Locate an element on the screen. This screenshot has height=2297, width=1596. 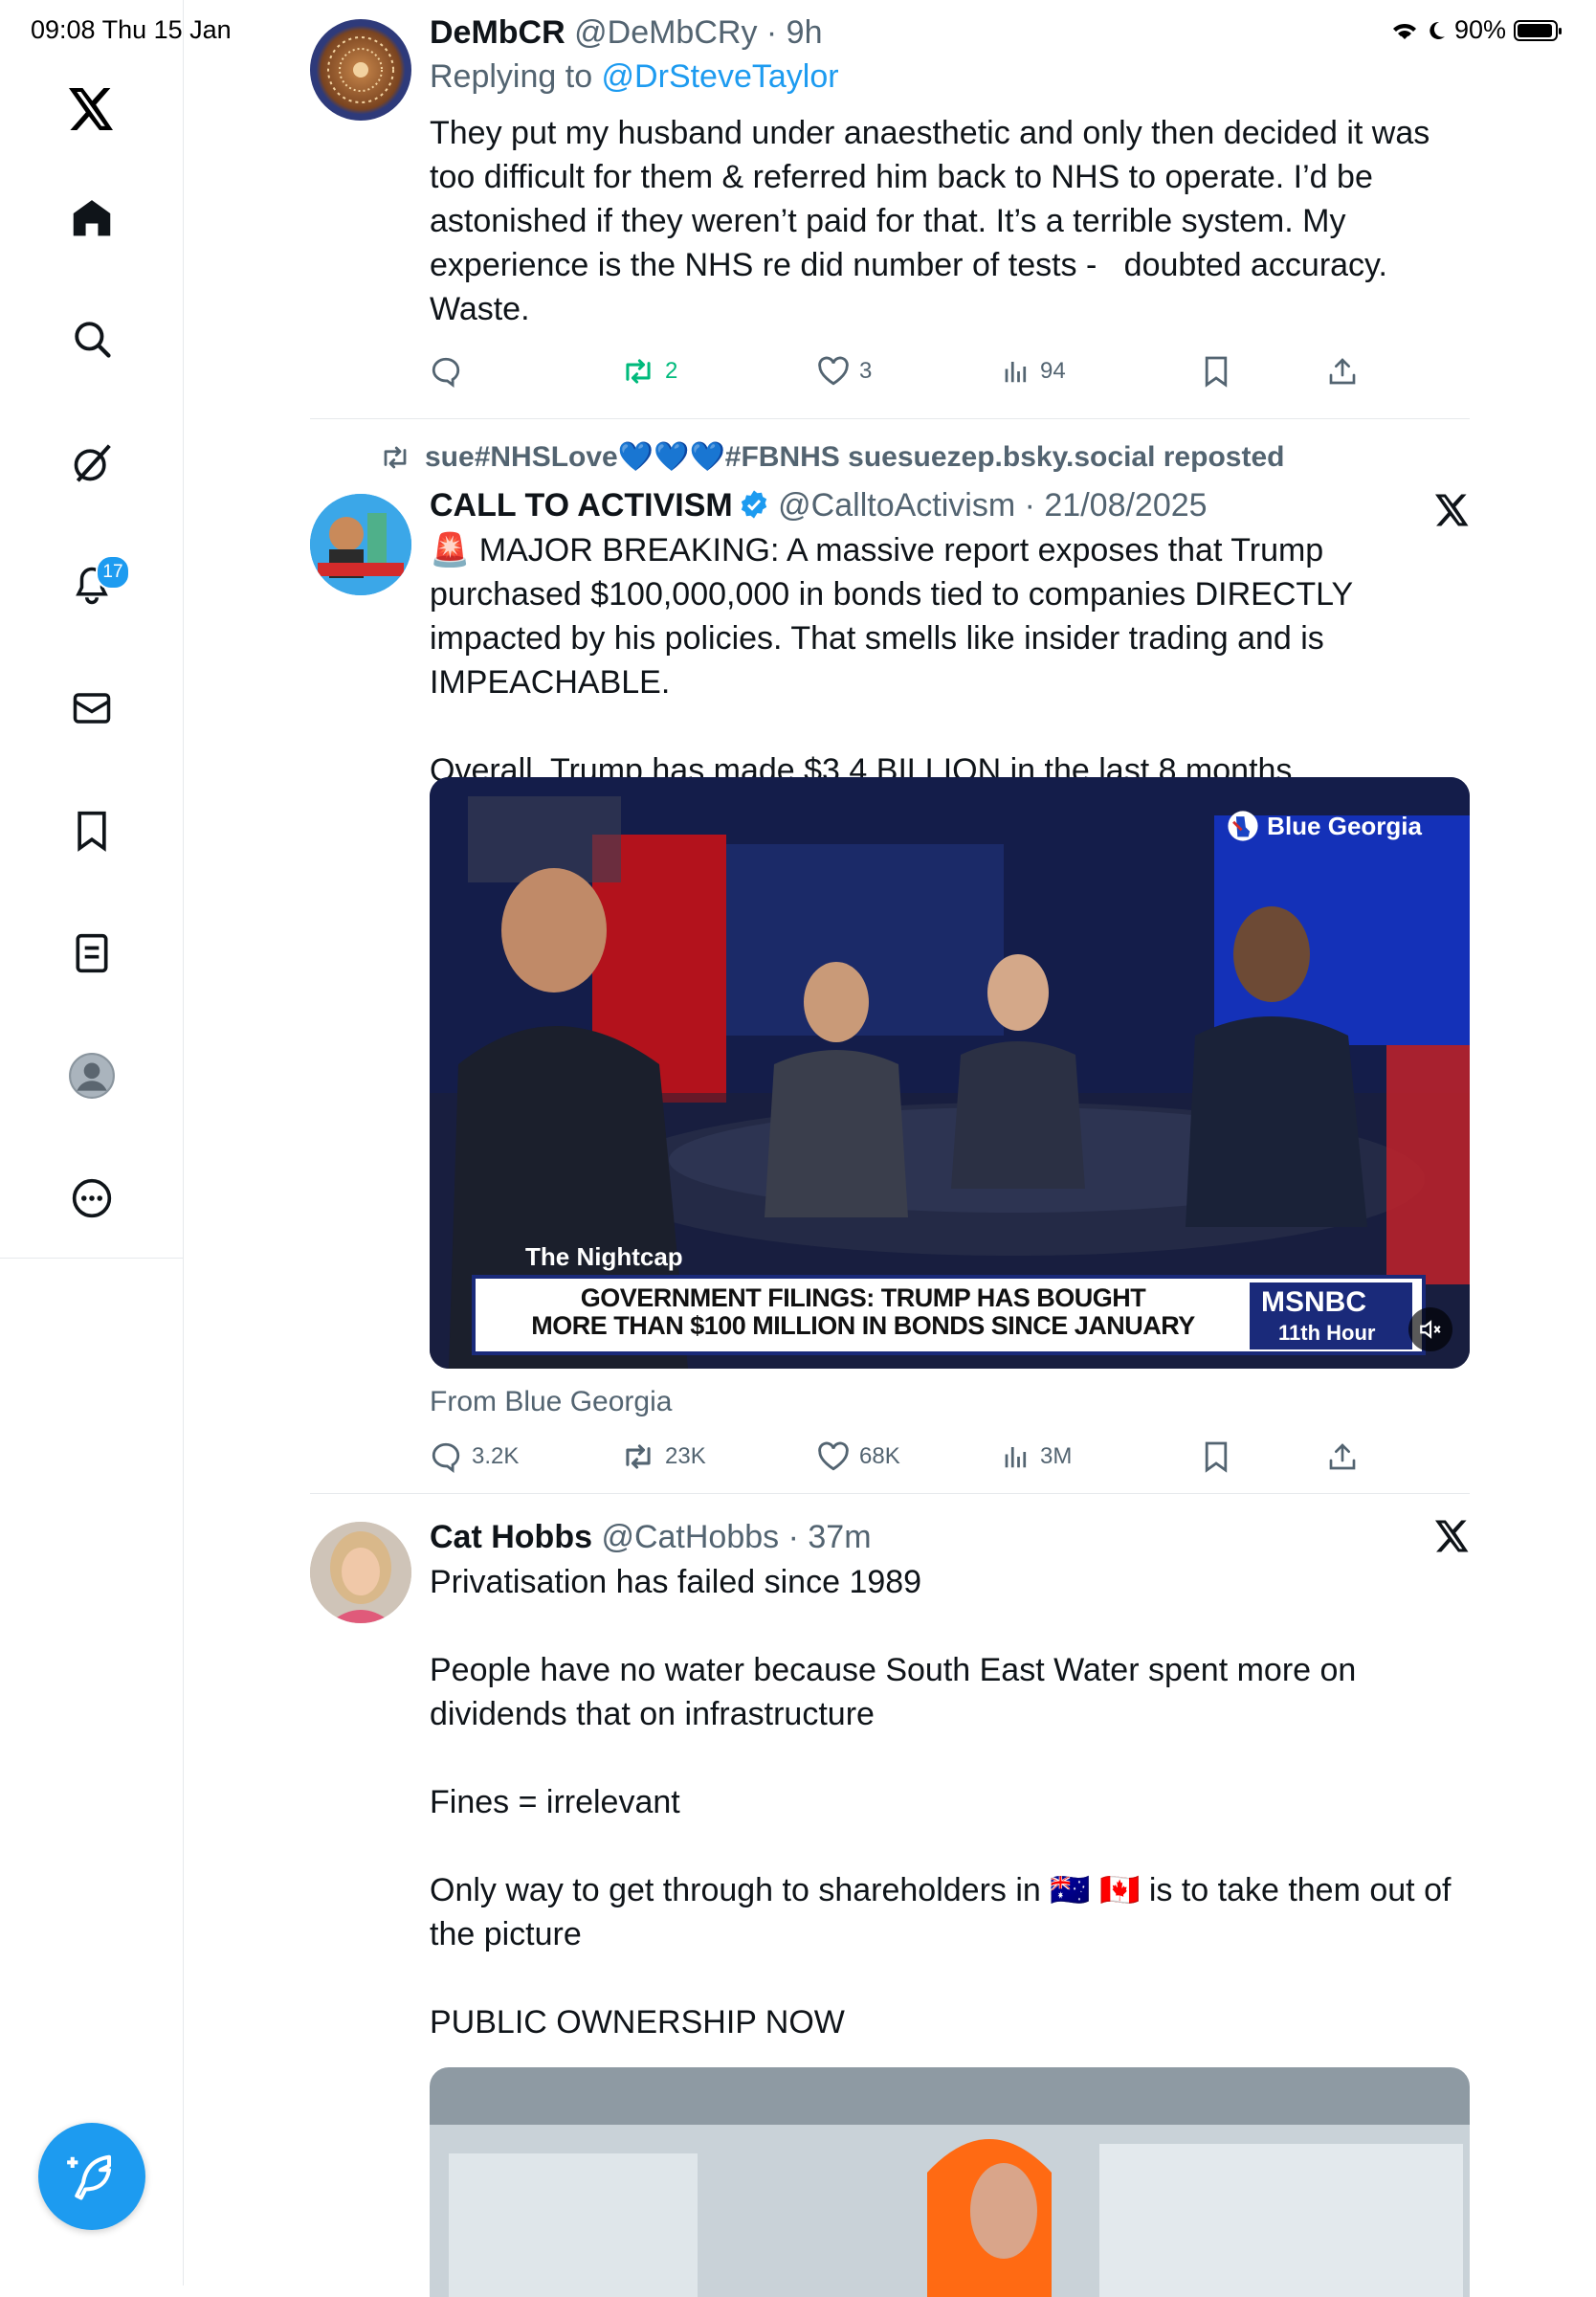
like-button: 68K is located at coordinates (859, 1457).